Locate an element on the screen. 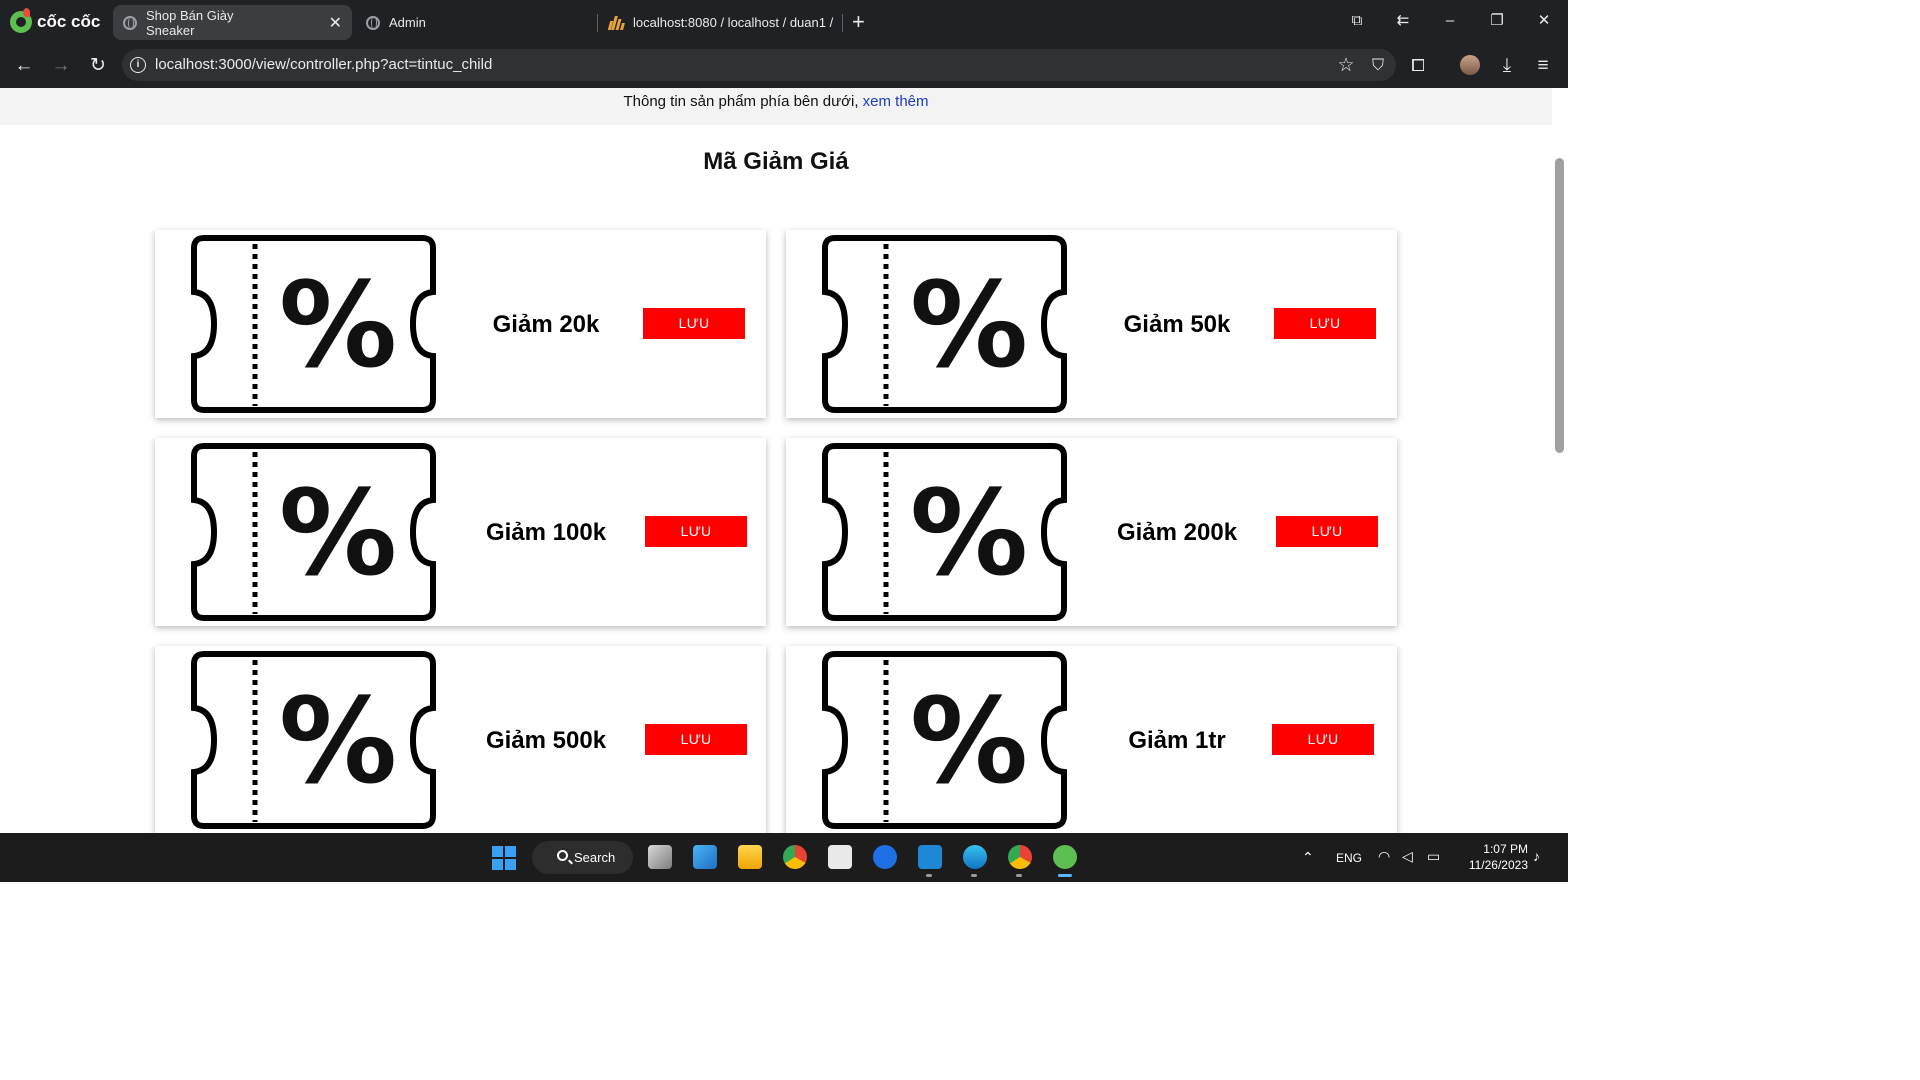 The width and height of the screenshot is (1920, 1080). tab-phpmyadmin: localhost:8080 / localhost / duan1 / v is located at coordinates (716, 22).